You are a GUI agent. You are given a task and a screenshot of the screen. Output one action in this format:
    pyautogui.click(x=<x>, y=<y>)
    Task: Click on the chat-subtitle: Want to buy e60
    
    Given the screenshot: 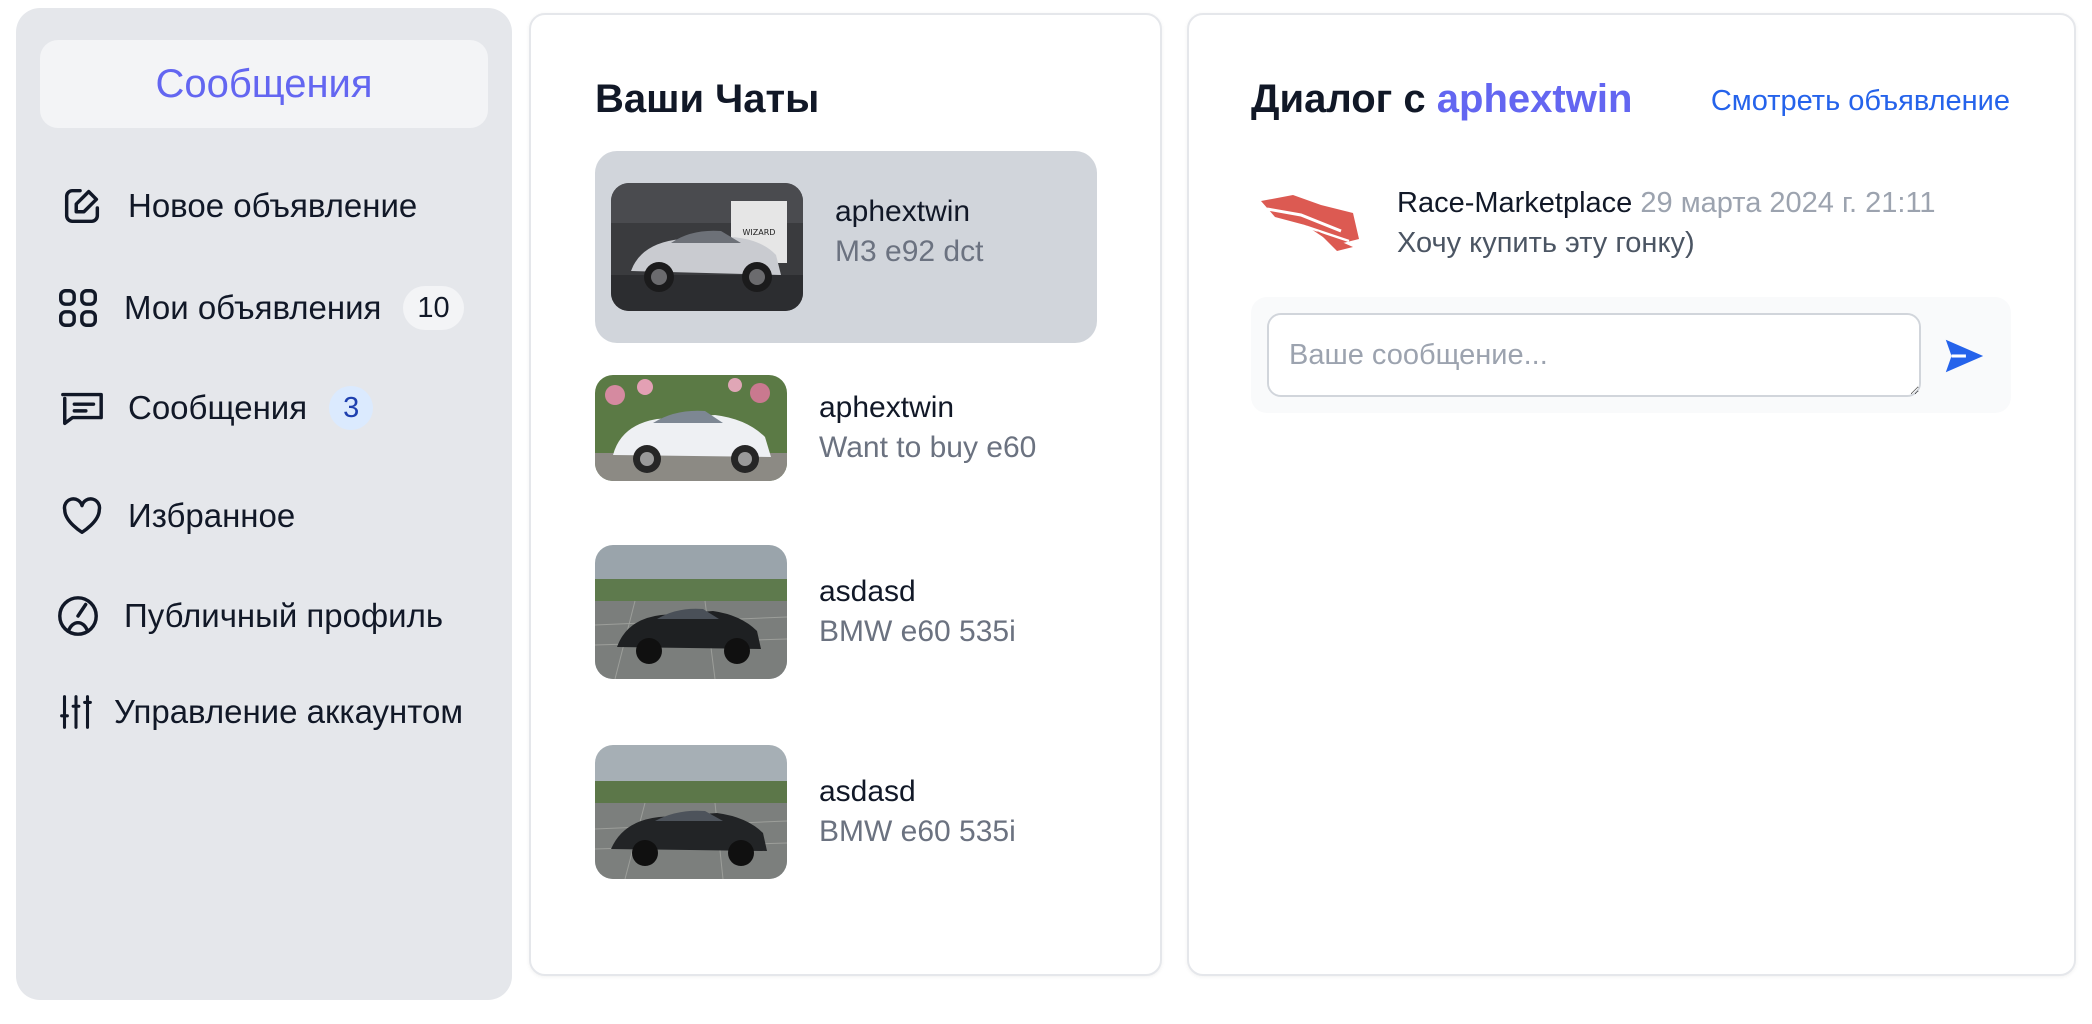 What is the action you would take?
    pyautogui.click(x=928, y=447)
    